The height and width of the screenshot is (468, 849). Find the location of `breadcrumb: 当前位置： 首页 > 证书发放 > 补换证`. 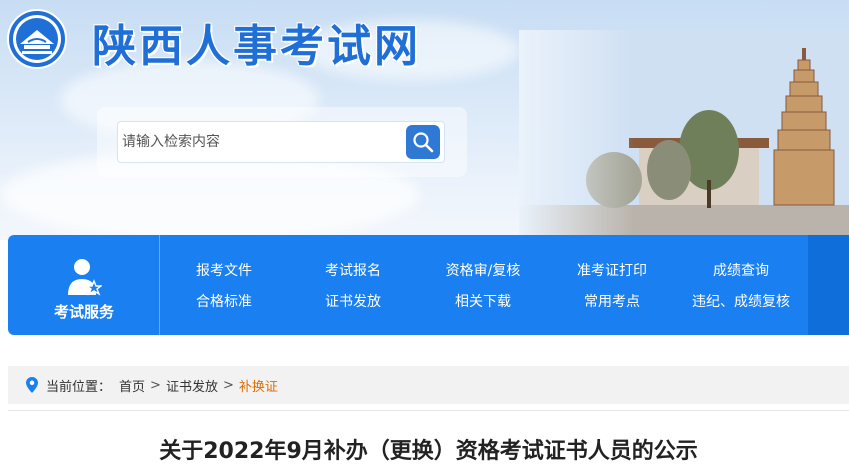

breadcrumb: 当前位置： 首页 > 证书发放 > 补换证 is located at coordinates (428, 385).